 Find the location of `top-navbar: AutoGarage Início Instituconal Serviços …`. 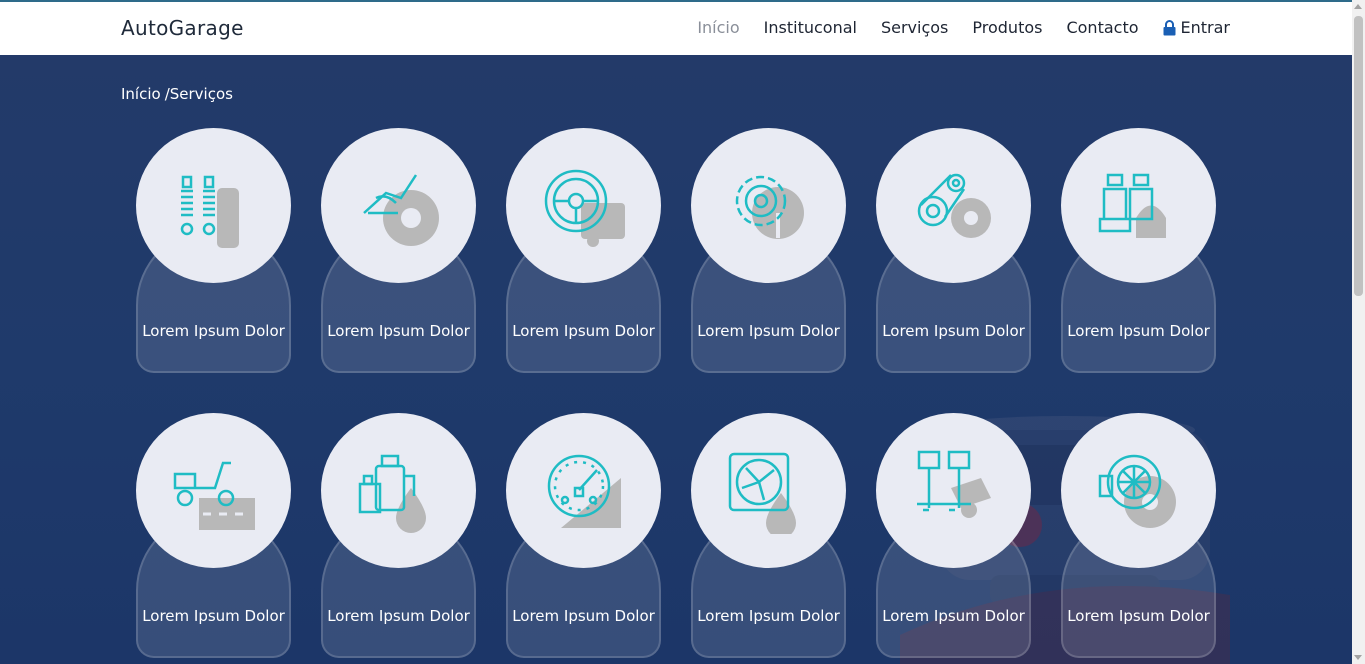

top-navbar: AutoGarage Início Instituconal Serviços … is located at coordinates (676, 27).